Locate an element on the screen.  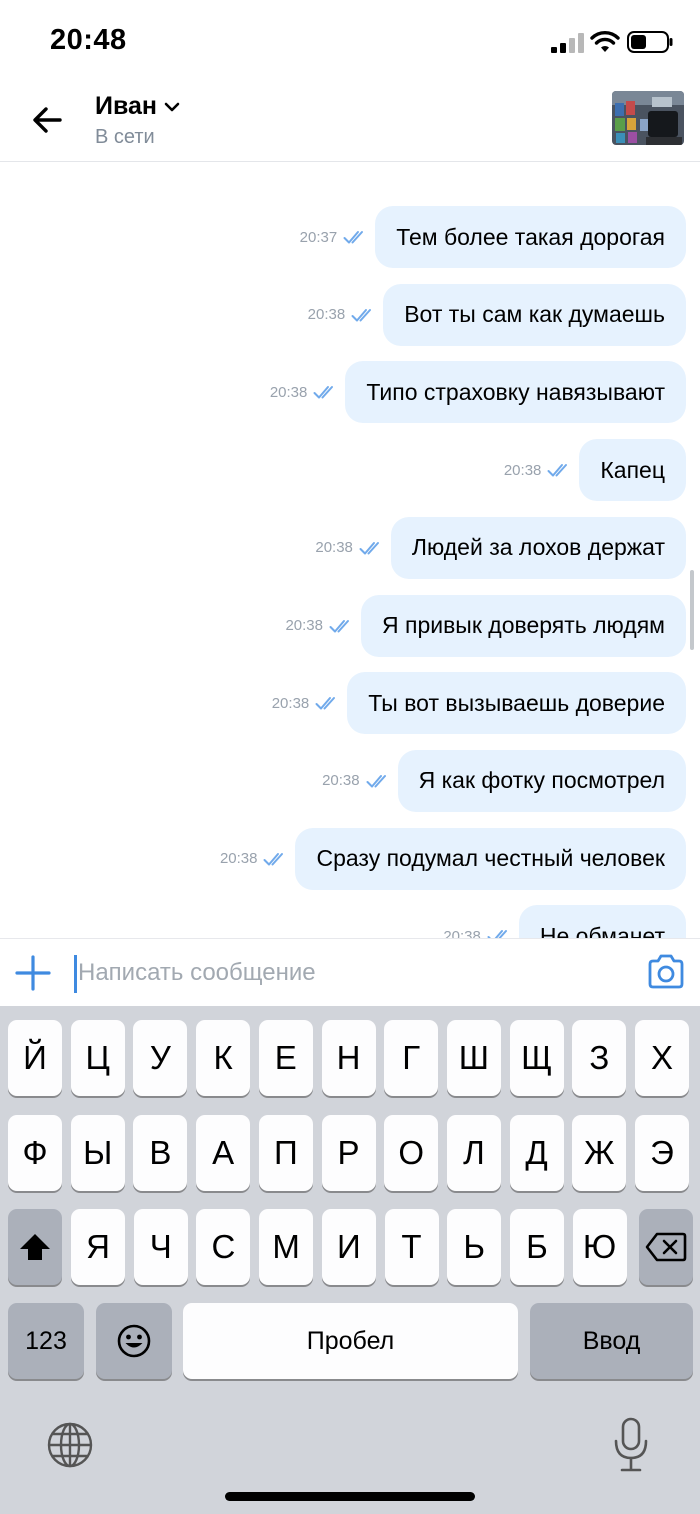
key-letter: Н is located at coordinates (348, 1058).